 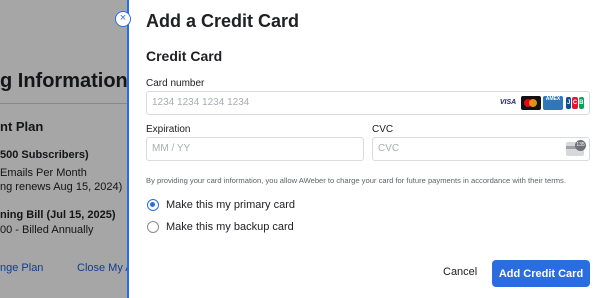 I want to click on cvc-card-icon: 135, so click(x=576, y=148).